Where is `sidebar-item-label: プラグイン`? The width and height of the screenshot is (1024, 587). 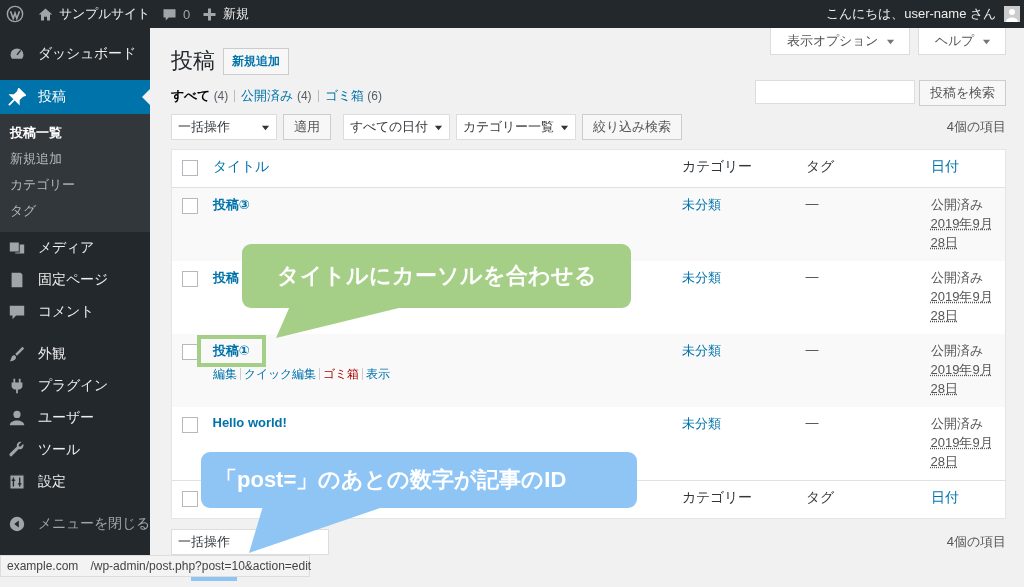 sidebar-item-label: プラグイン is located at coordinates (73, 386).